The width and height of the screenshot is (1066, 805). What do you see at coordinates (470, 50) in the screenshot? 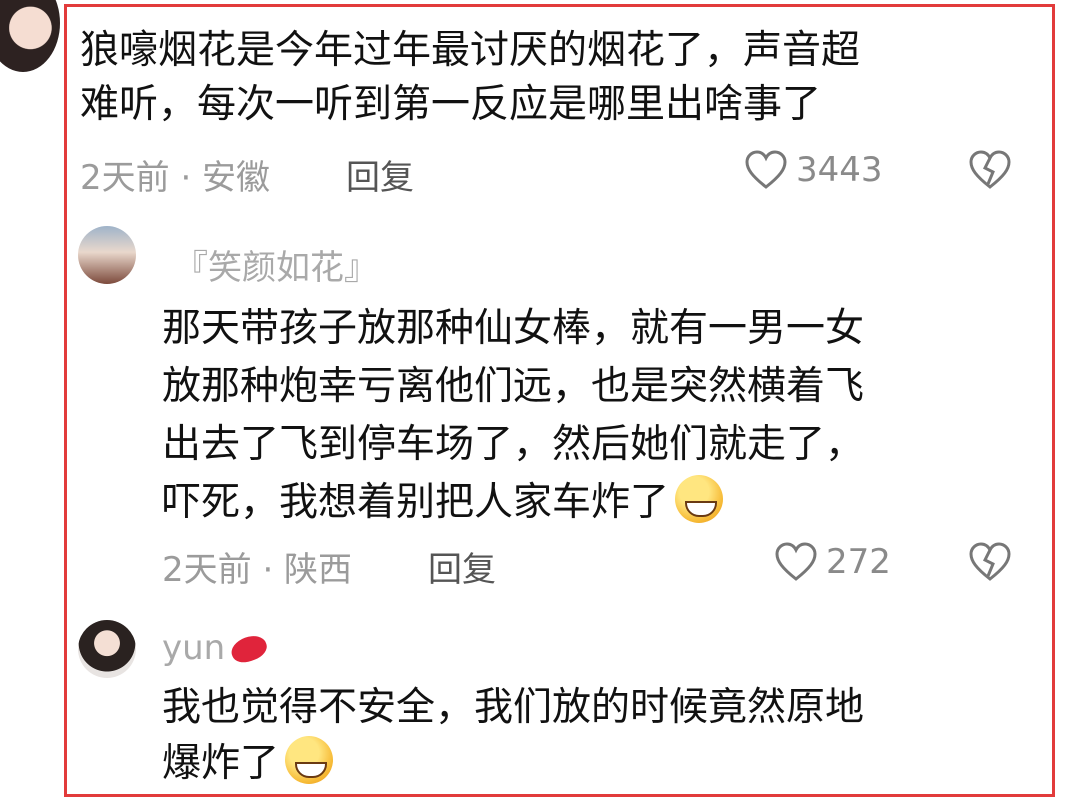
I see `comment-1-line-1: 狼嚎烟花是今年过年最讨厌的烟花了，声音超` at bounding box center [470, 50].